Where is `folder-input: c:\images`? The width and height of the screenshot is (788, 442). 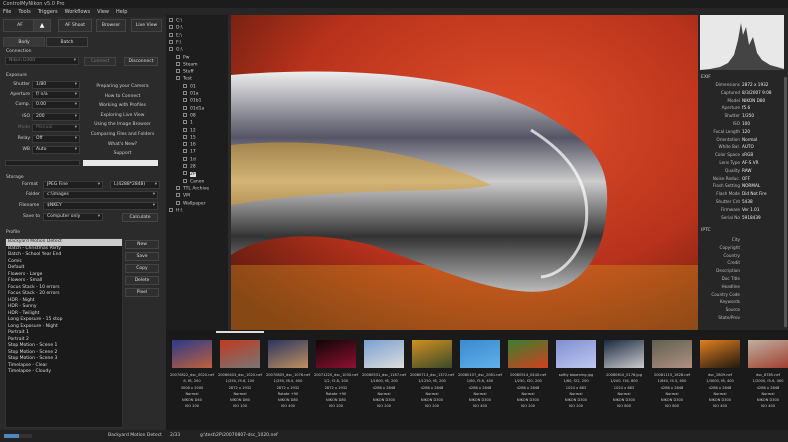 folder-input: c:\images is located at coordinates (100, 195).